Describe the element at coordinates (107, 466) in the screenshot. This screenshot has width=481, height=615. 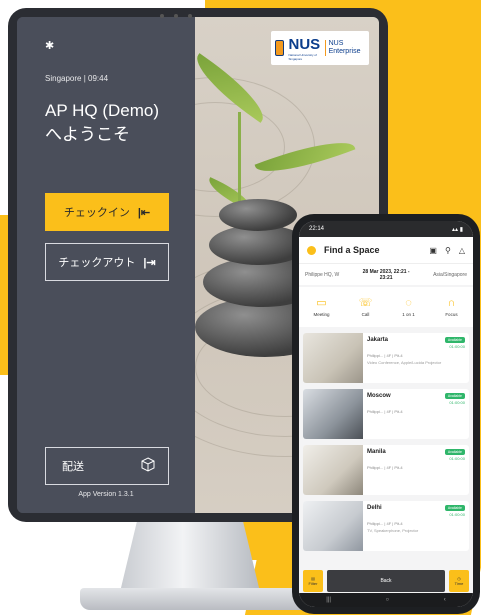
I see `delivery-button: 配送` at that location.